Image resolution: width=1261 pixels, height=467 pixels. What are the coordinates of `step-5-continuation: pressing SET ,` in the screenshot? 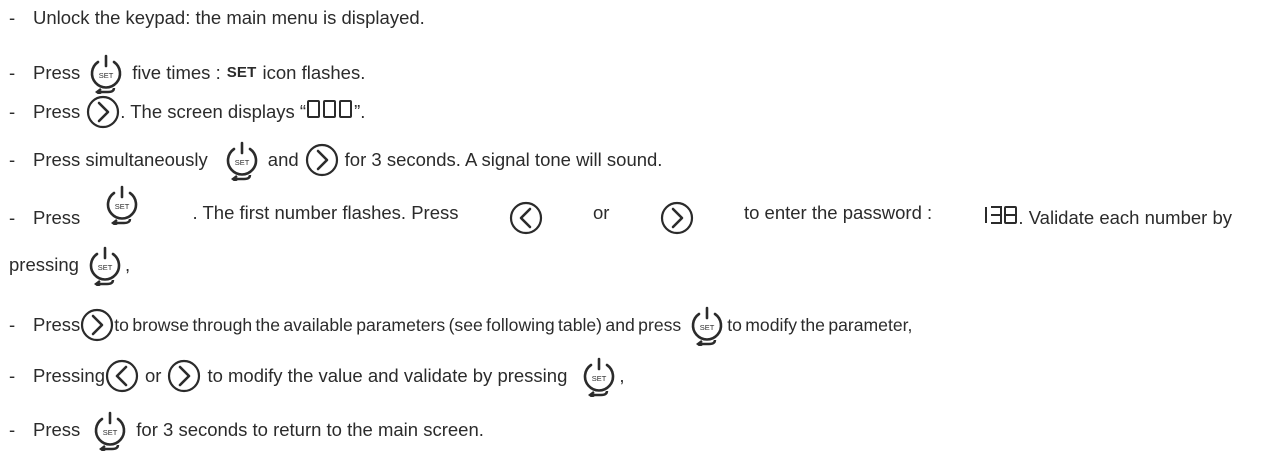 It's located at (69, 265).